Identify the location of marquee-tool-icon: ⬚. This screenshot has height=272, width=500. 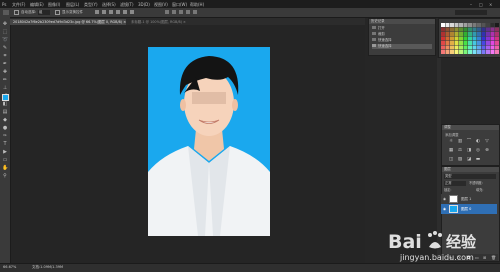
(5, 32).